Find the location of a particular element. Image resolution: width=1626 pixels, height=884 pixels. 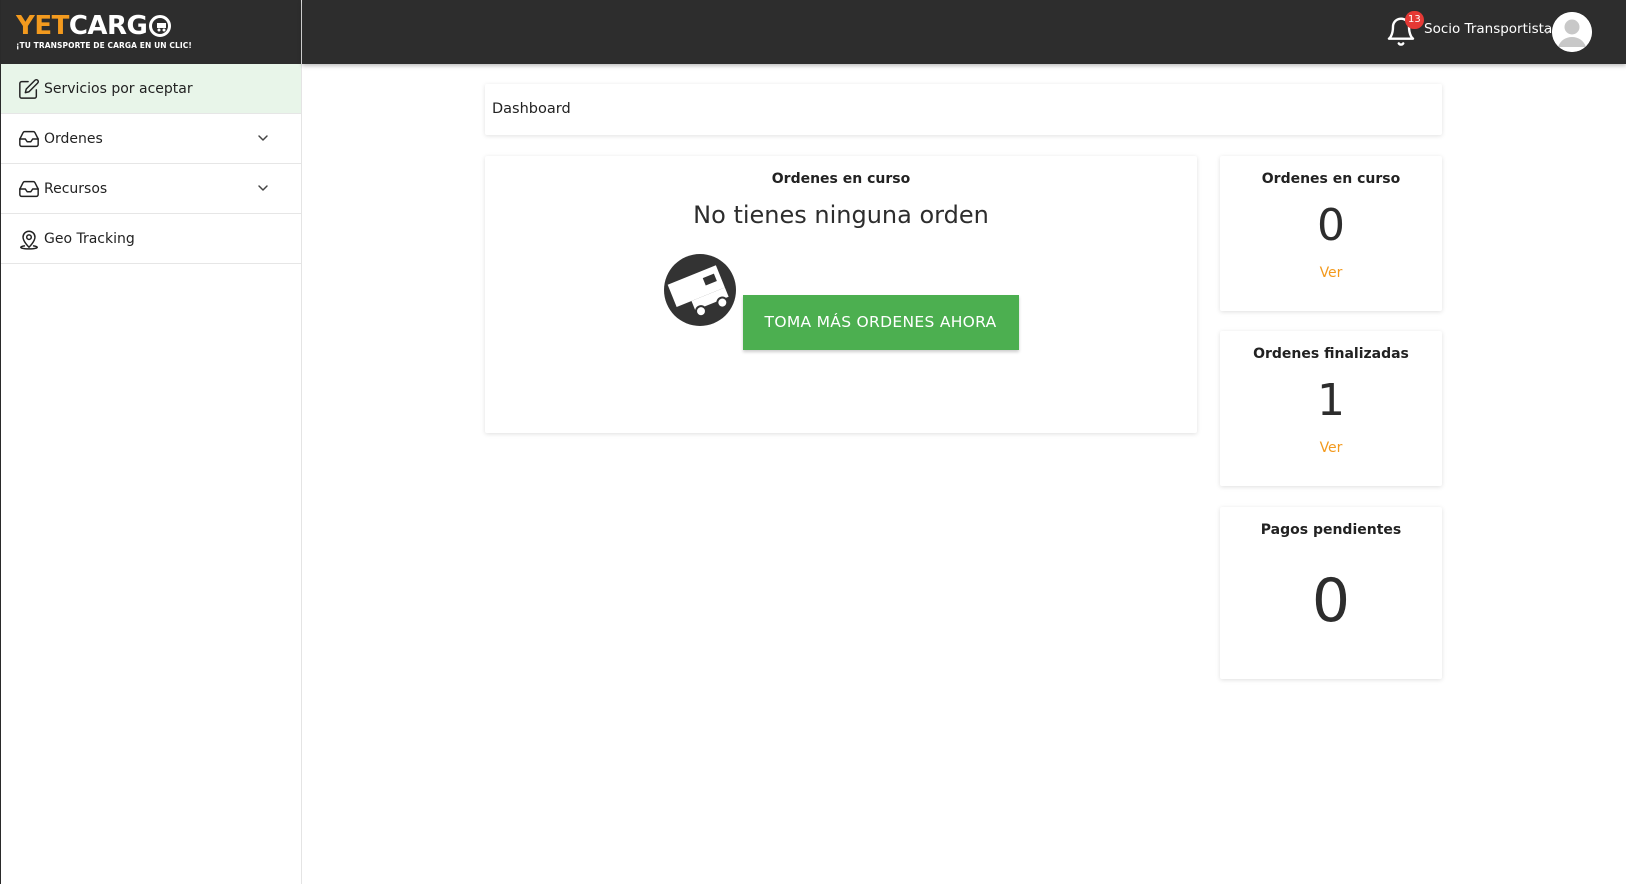

logo-truck-icon is located at coordinates (160, 26).